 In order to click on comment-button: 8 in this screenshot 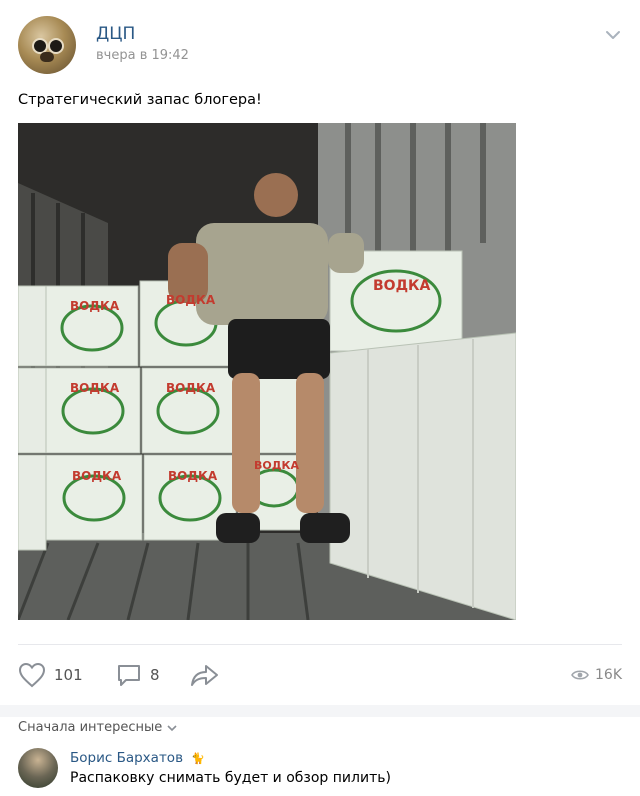, I will do `click(138, 675)`.